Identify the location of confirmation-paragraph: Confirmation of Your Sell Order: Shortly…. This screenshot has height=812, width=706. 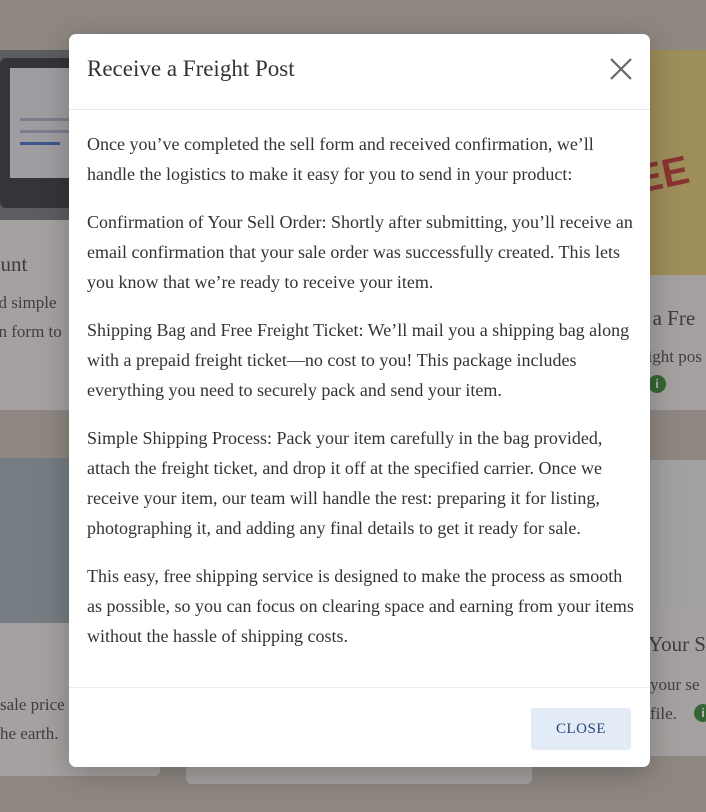
(360, 252).